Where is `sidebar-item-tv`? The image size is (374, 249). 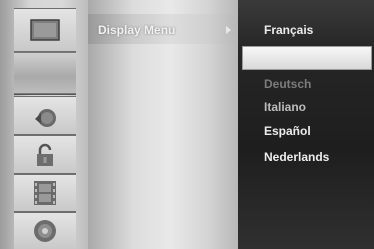
sidebar-item-tv is located at coordinates (45, 30).